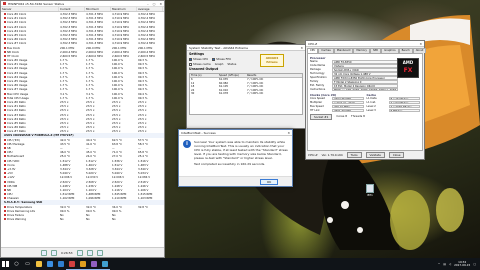 This screenshot has width=480, height=270. Describe the element at coordinates (337, 110) in the screenshot. I see `field-row: HT Link 2601.30 MHz` at that location.